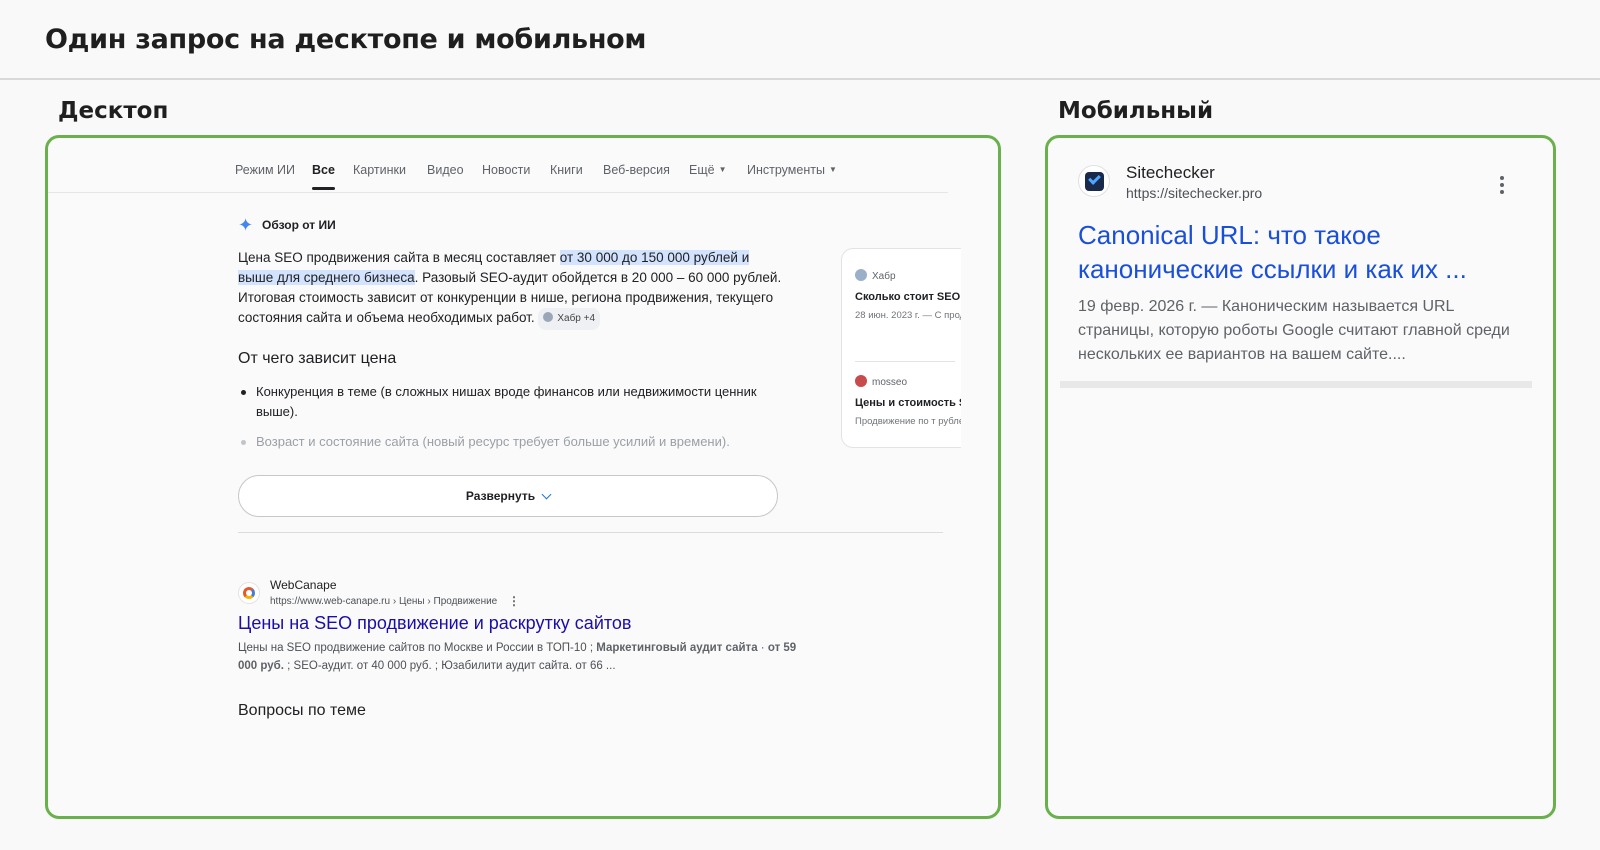 This screenshot has width=1600, height=850. I want to click on tab-tools: Инструменты ▼, so click(792, 170).